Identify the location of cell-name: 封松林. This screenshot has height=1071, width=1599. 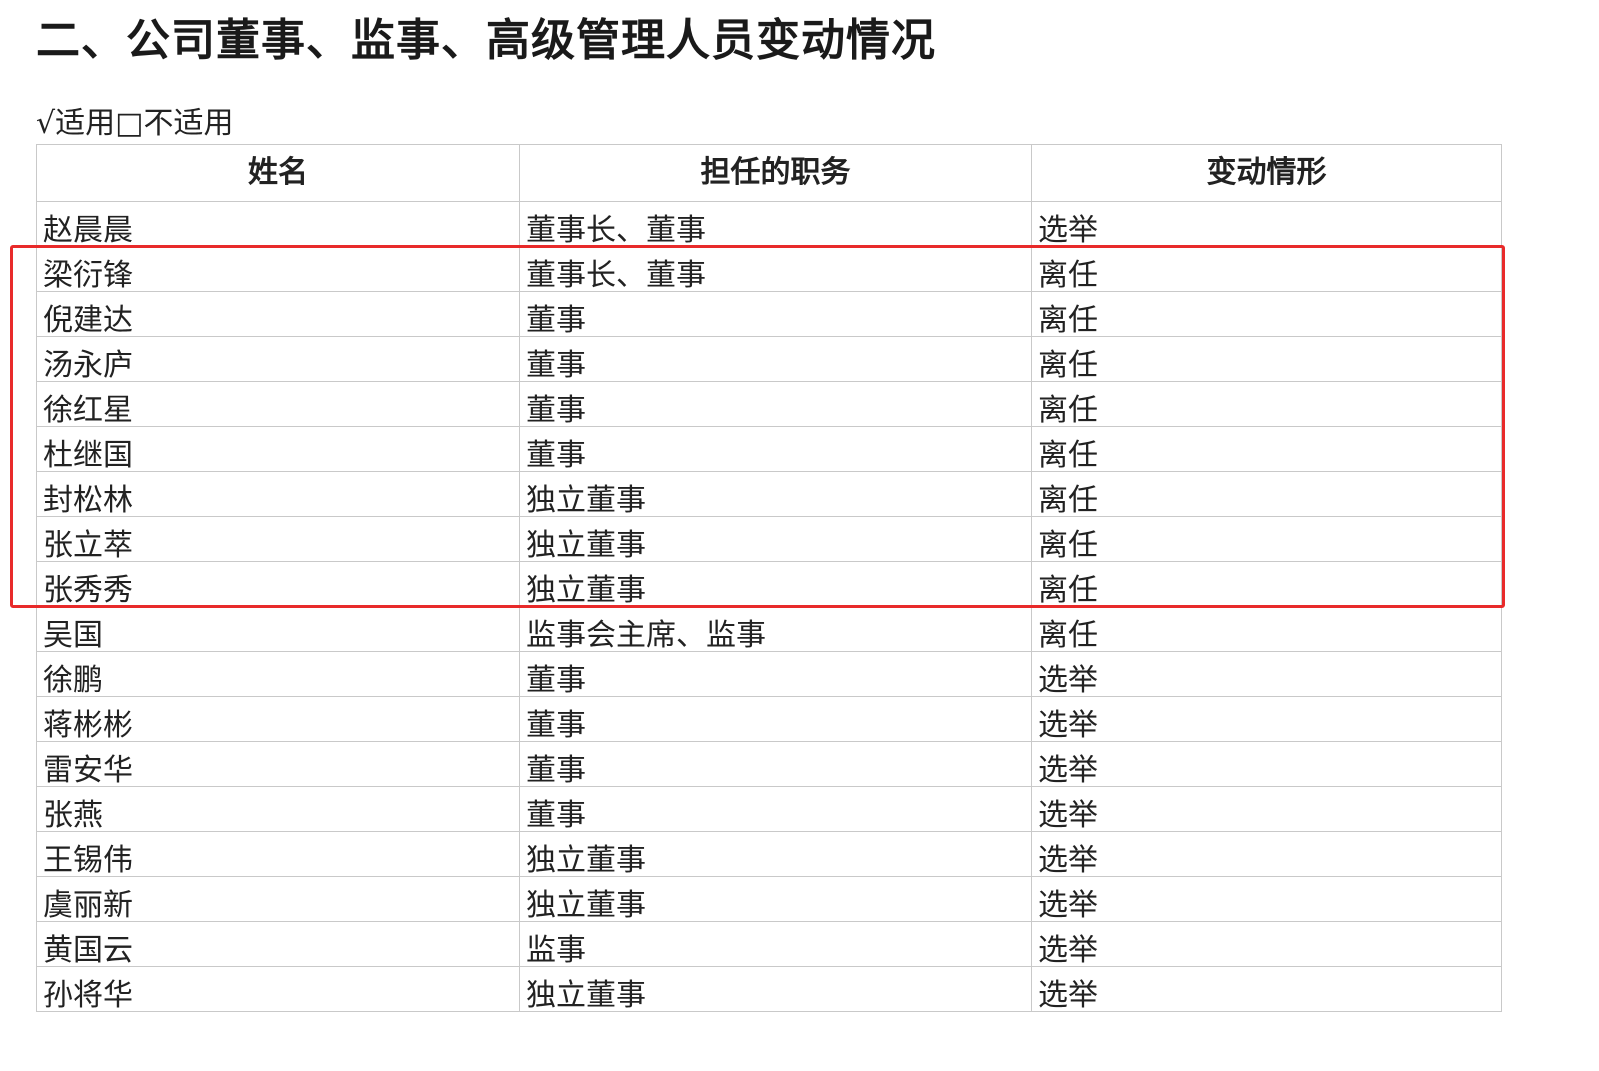
(278, 494).